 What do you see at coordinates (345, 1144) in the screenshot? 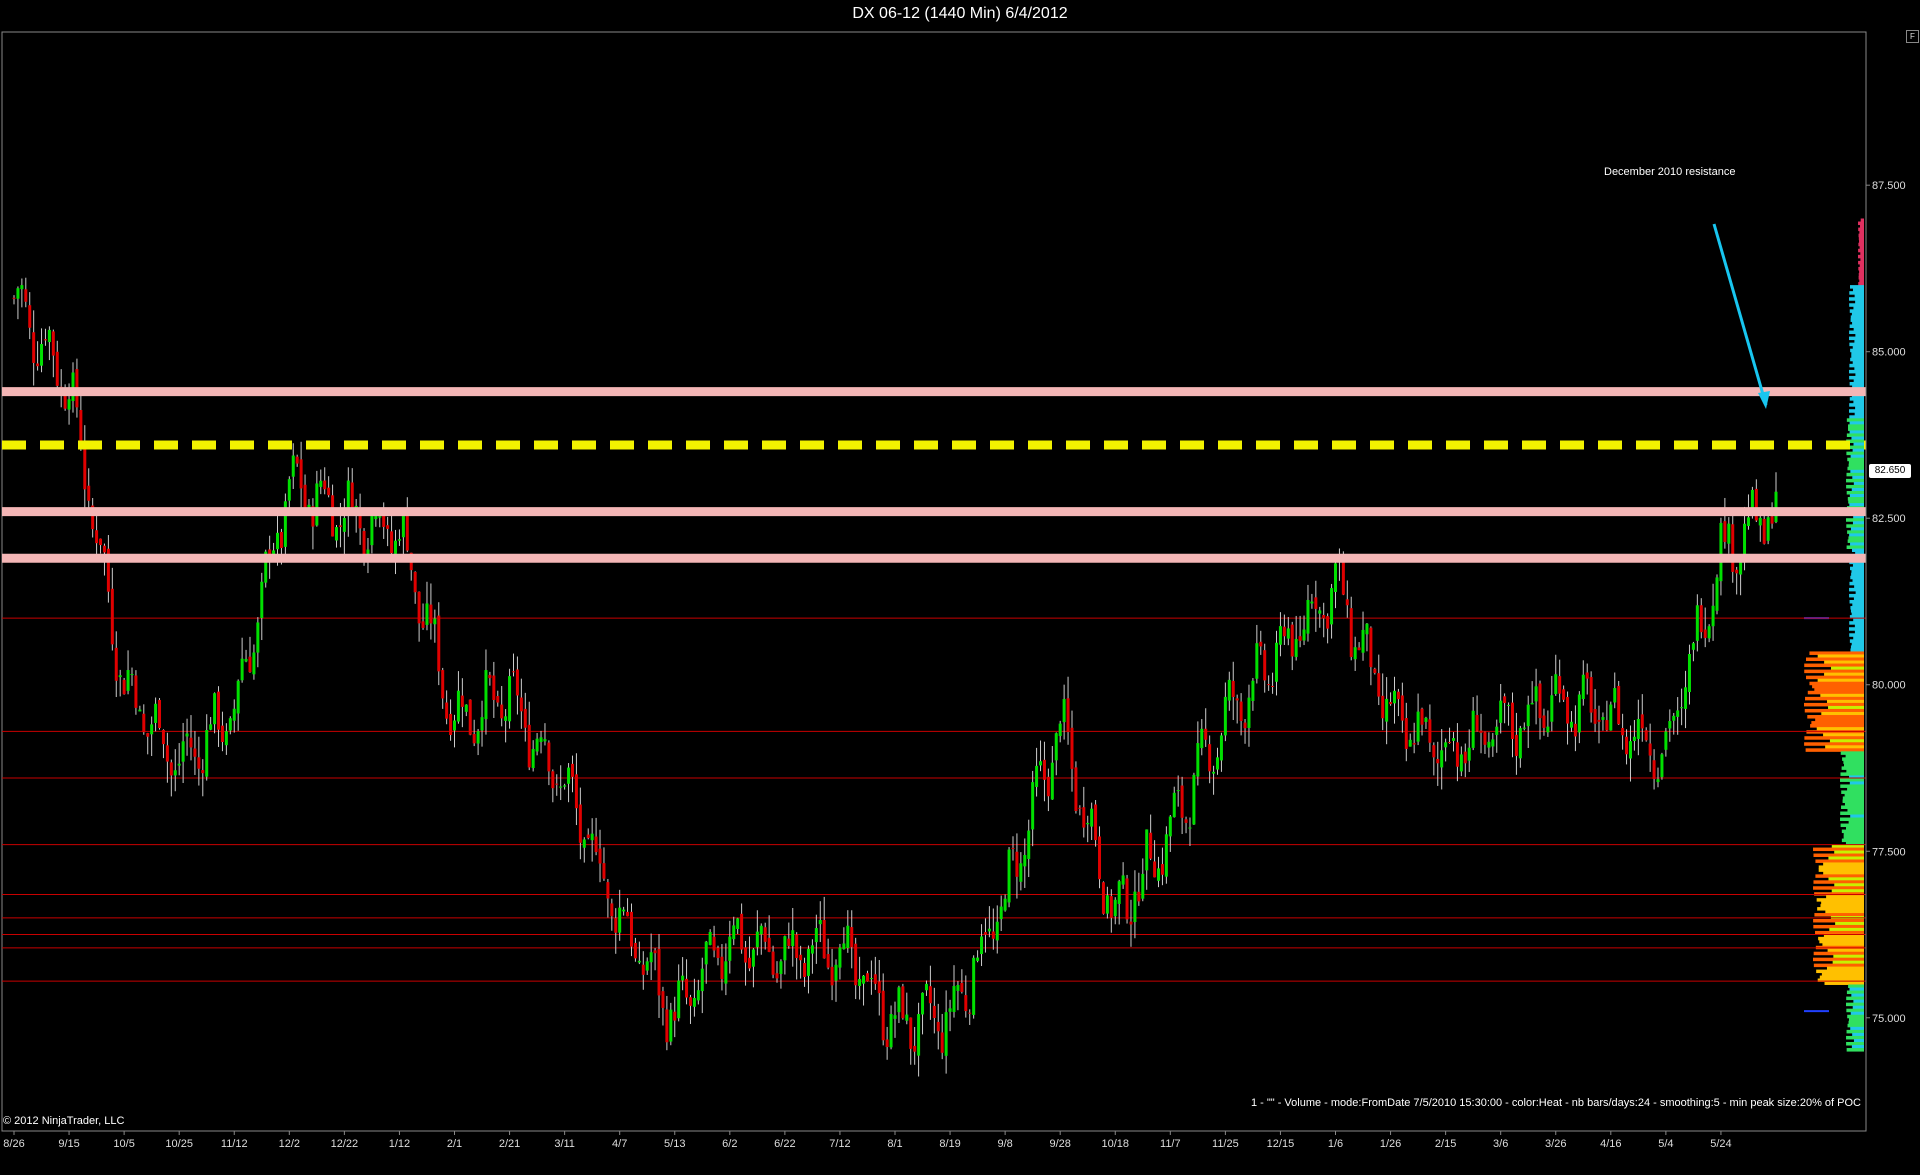
I see `time-tick-label: 12/22` at bounding box center [345, 1144].